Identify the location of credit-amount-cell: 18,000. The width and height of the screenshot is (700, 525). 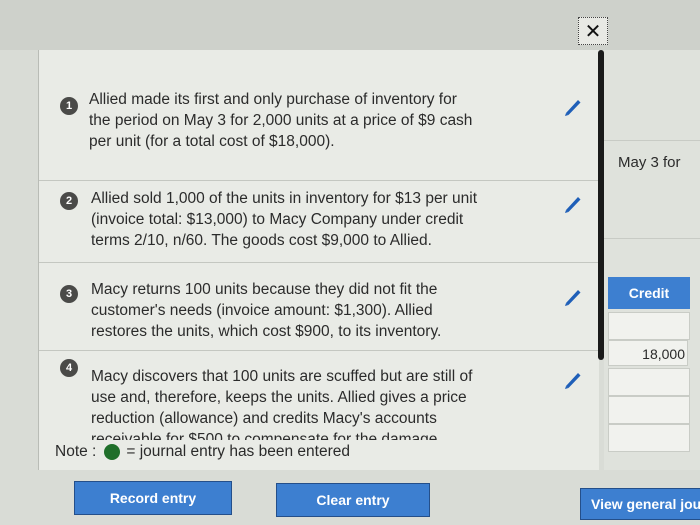
(648, 353).